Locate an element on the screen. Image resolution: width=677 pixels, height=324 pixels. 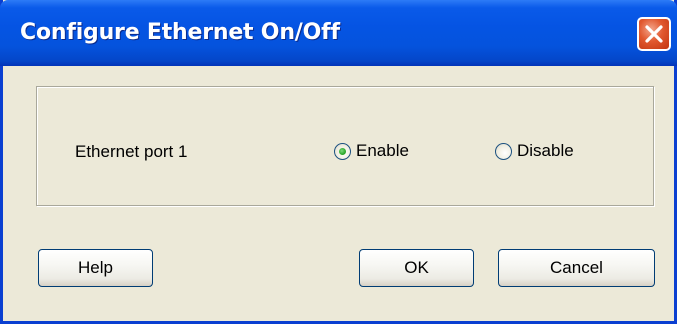
disable-radio-circle is located at coordinates (503, 151).